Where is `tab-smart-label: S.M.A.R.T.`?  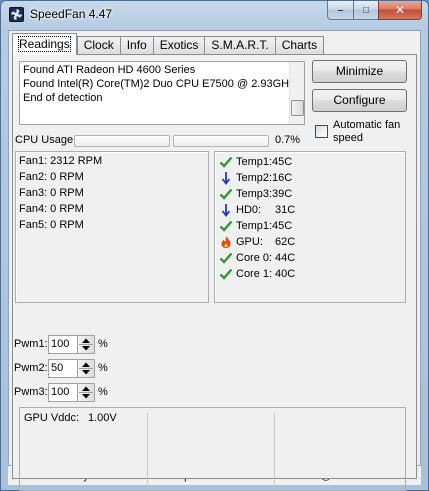
tab-smart-label: S.M.A.R.T. is located at coordinates (240, 45).